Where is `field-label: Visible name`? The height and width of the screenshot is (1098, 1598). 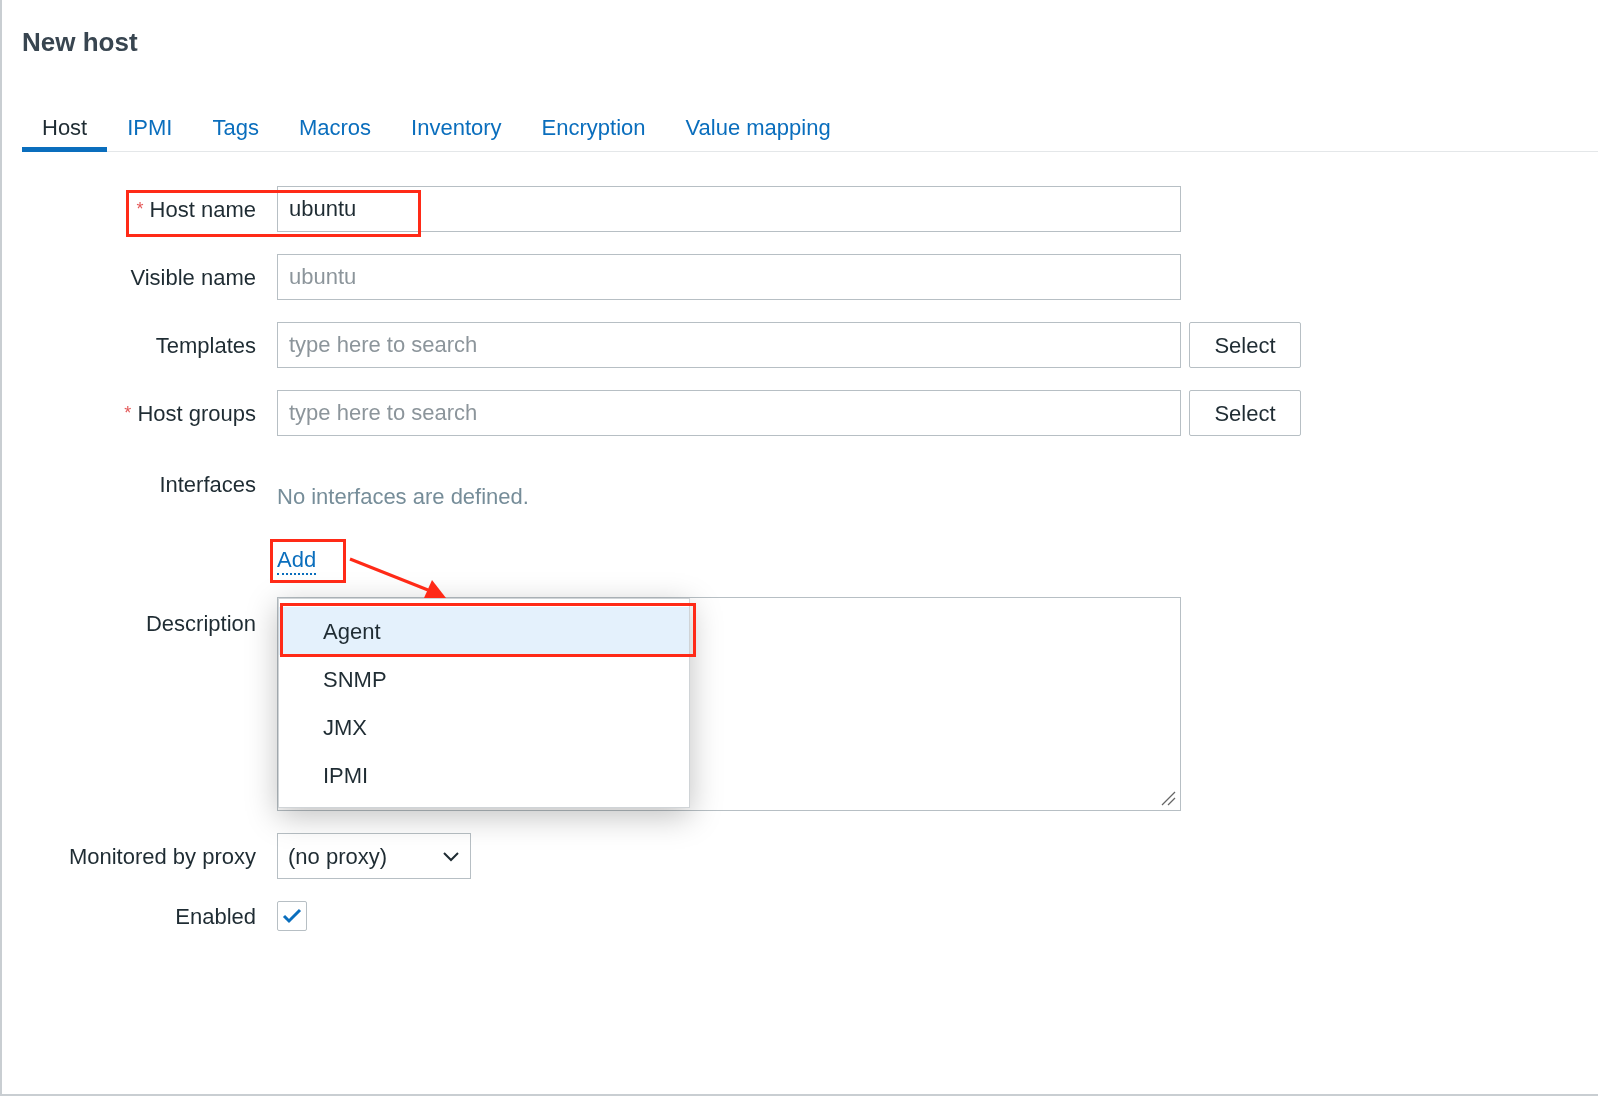
field-label: Visible name is located at coordinates (193, 277).